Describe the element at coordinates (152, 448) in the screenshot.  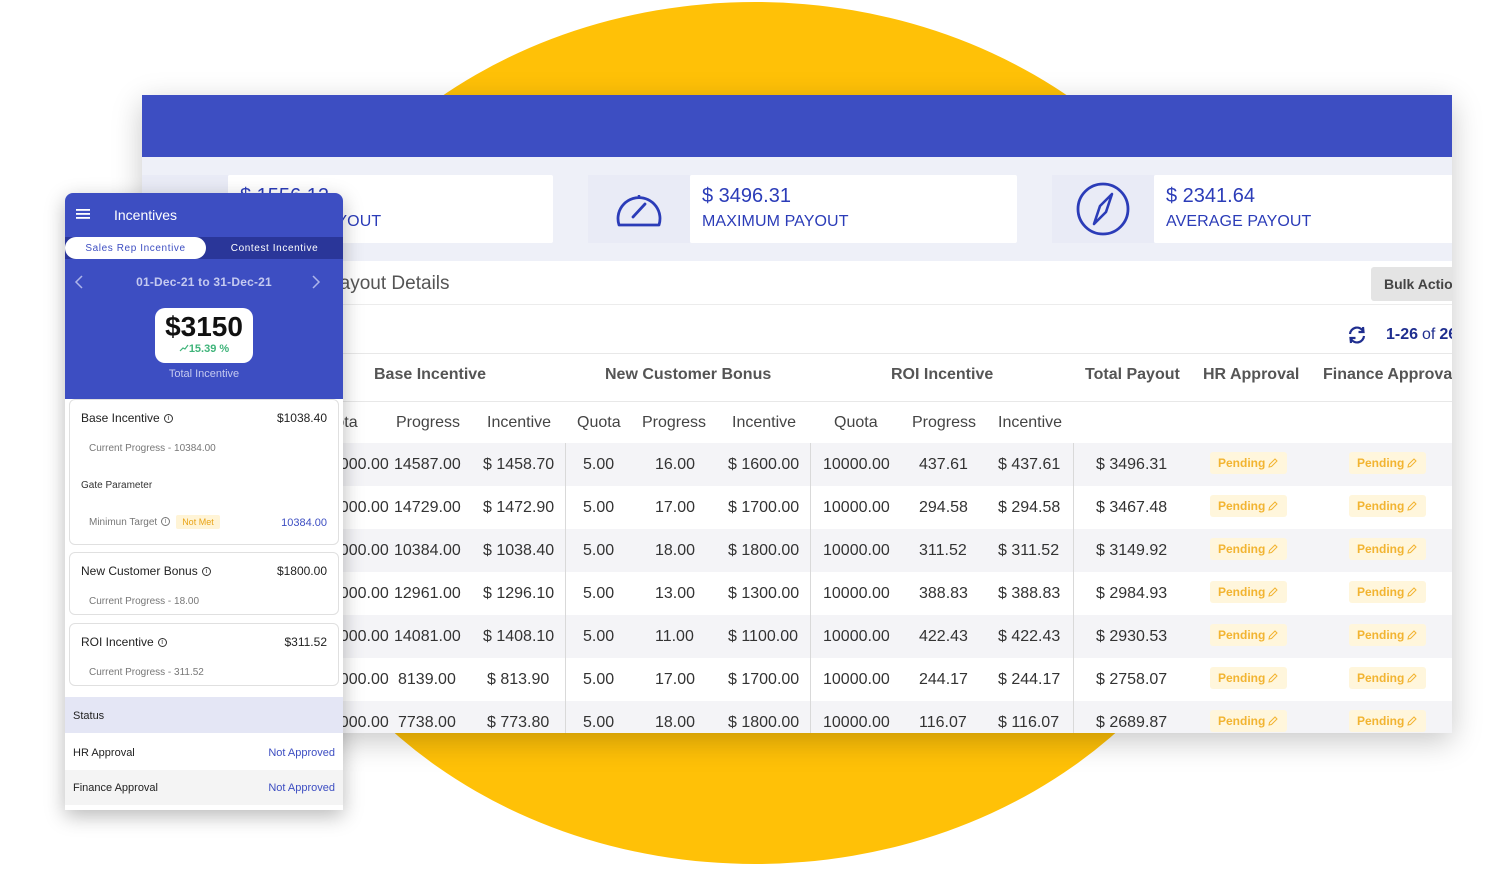
I see `current-progress: Current Progress - 10384.00` at that location.